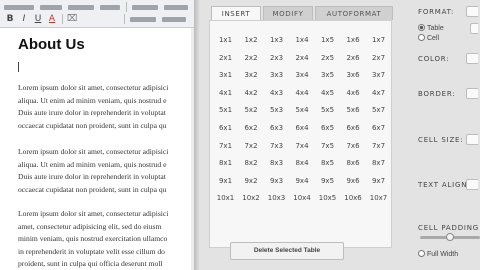  What do you see at coordinates (378, 146) in the screenshot?
I see `grid-cell: 7x7` at bounding box center [378, 146].